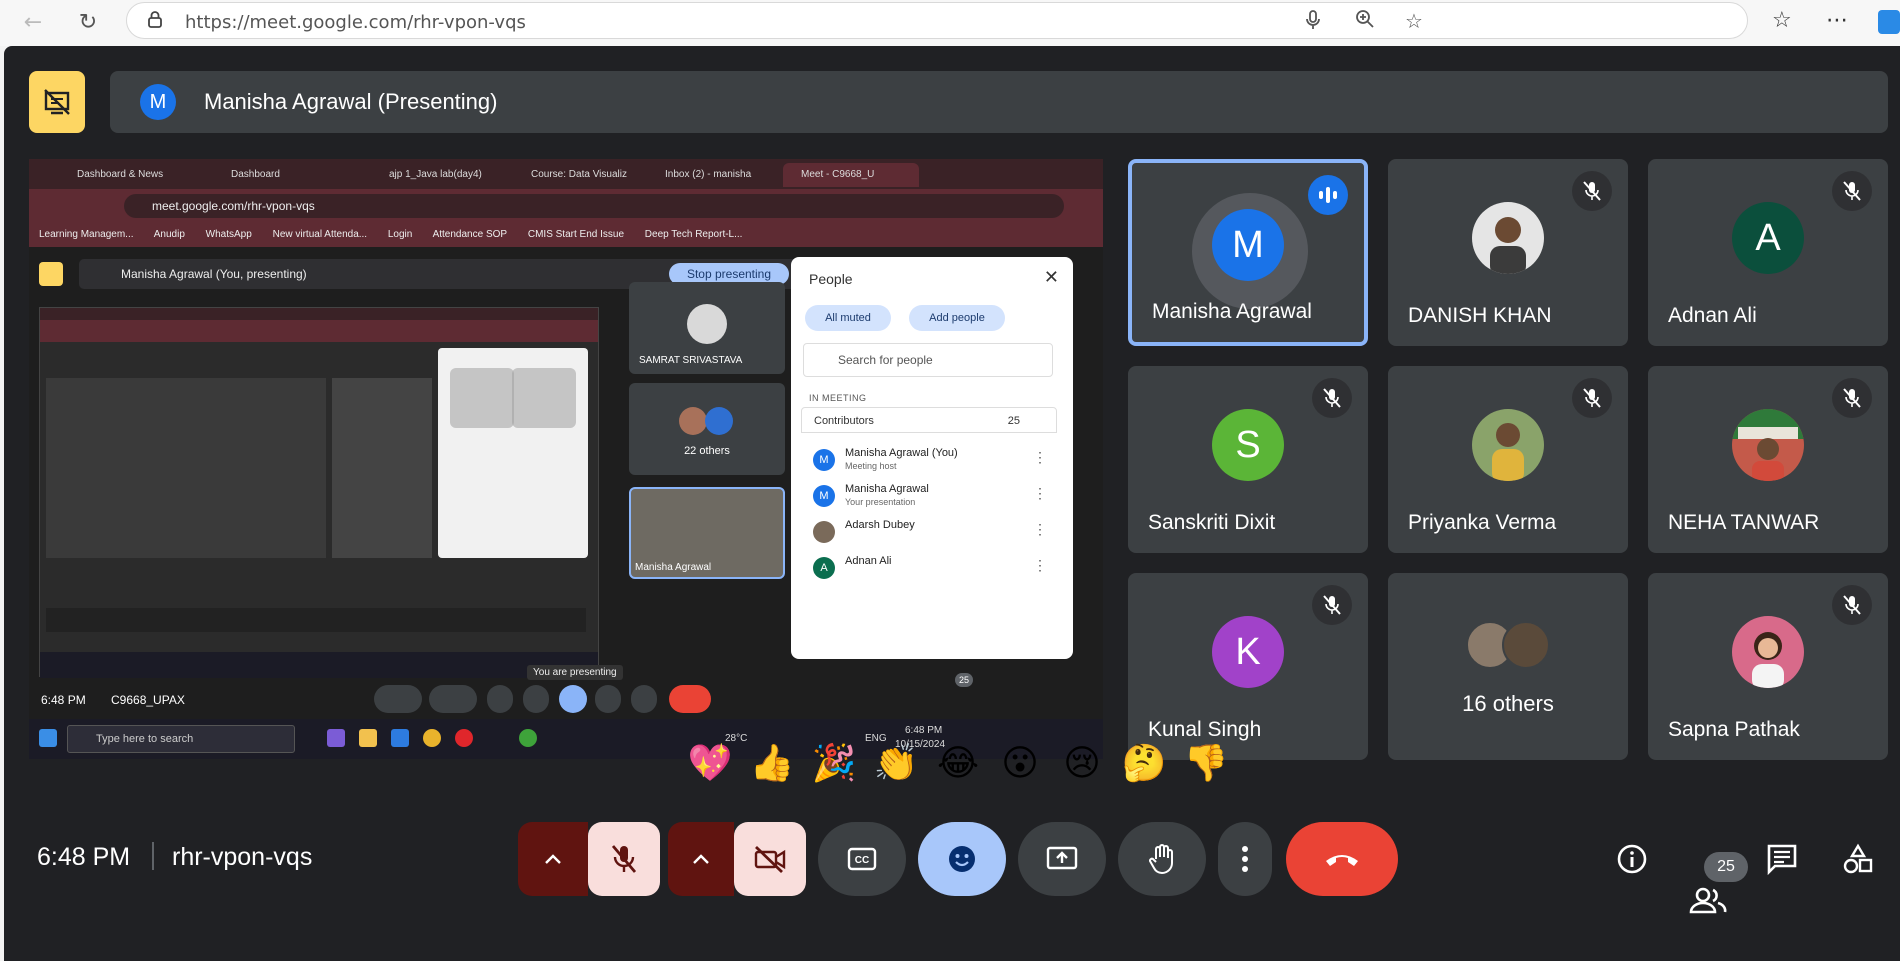  Describe the element at coordinates (319, 492) in the screenshot. I see `nested-screen-recursion` at that location.